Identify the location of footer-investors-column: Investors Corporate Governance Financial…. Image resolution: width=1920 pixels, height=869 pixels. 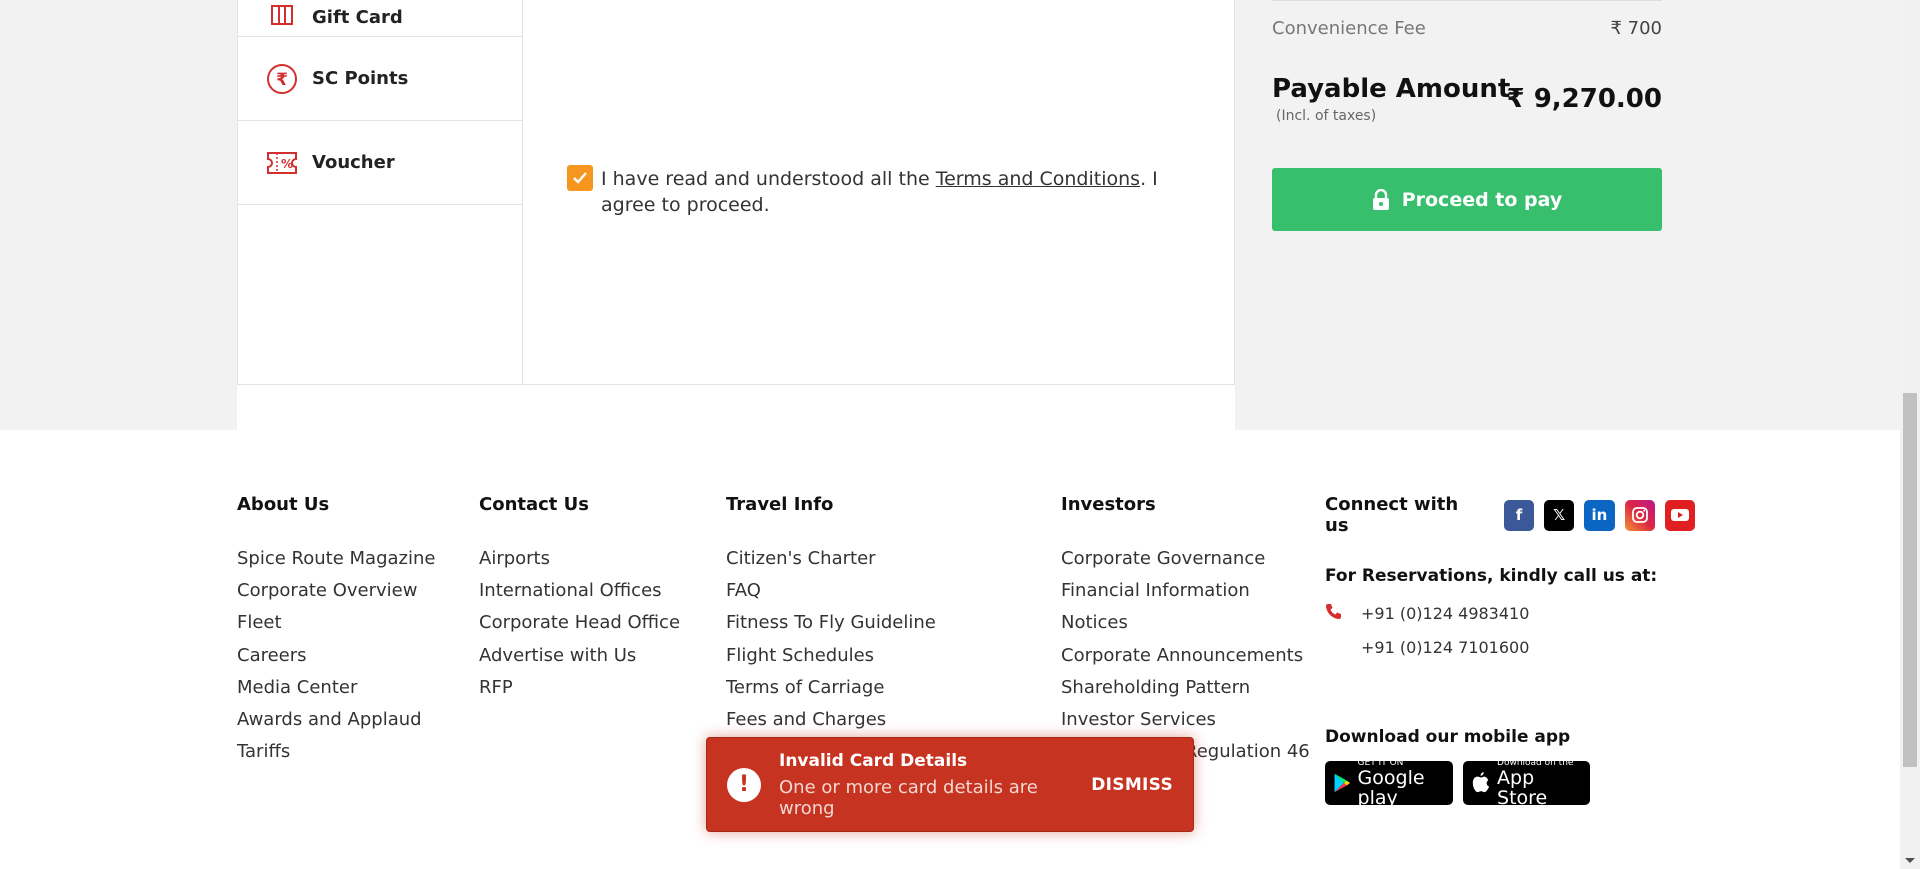
(1185, 631).